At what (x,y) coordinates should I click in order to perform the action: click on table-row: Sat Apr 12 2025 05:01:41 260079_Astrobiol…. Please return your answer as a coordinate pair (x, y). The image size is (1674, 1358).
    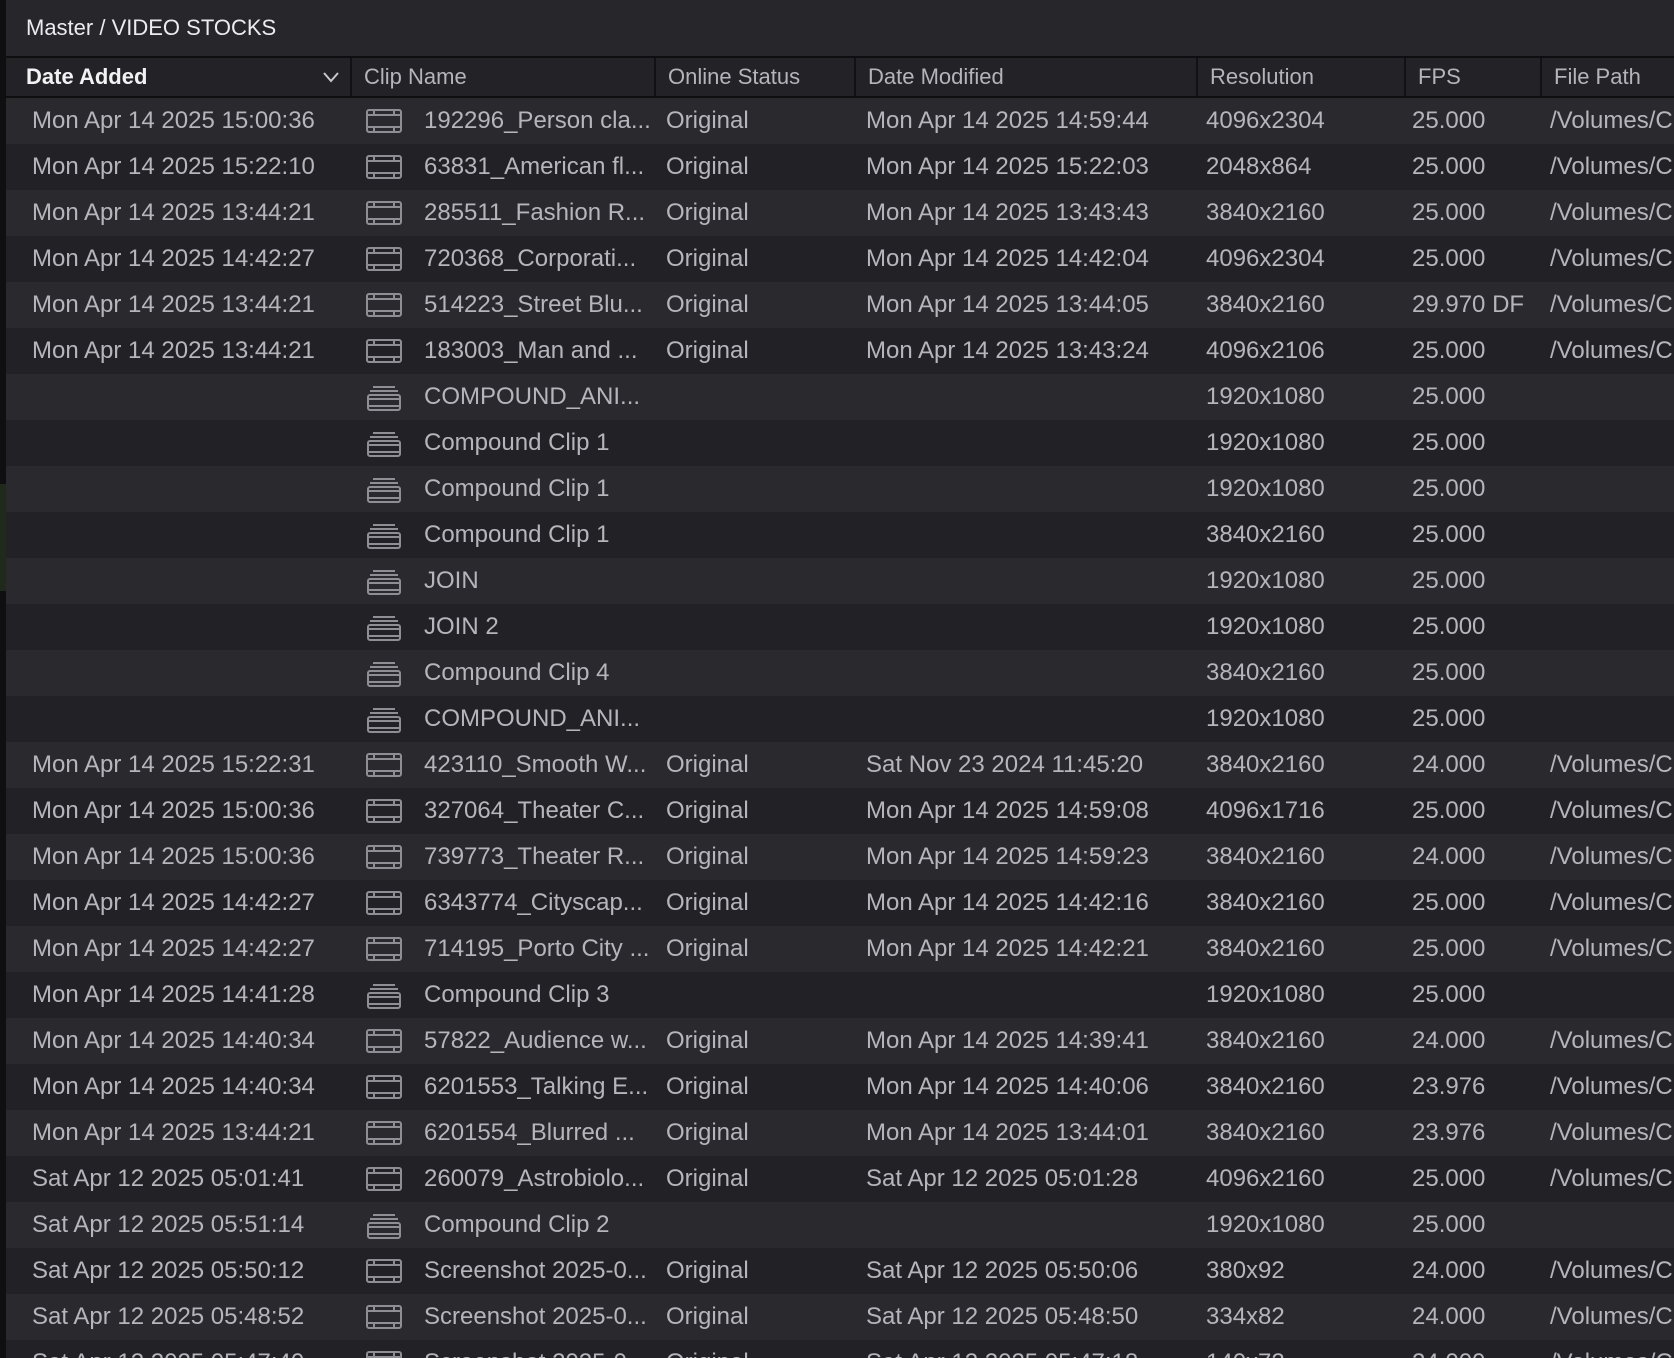
    Looking at the image, I should click on (840, 1179).